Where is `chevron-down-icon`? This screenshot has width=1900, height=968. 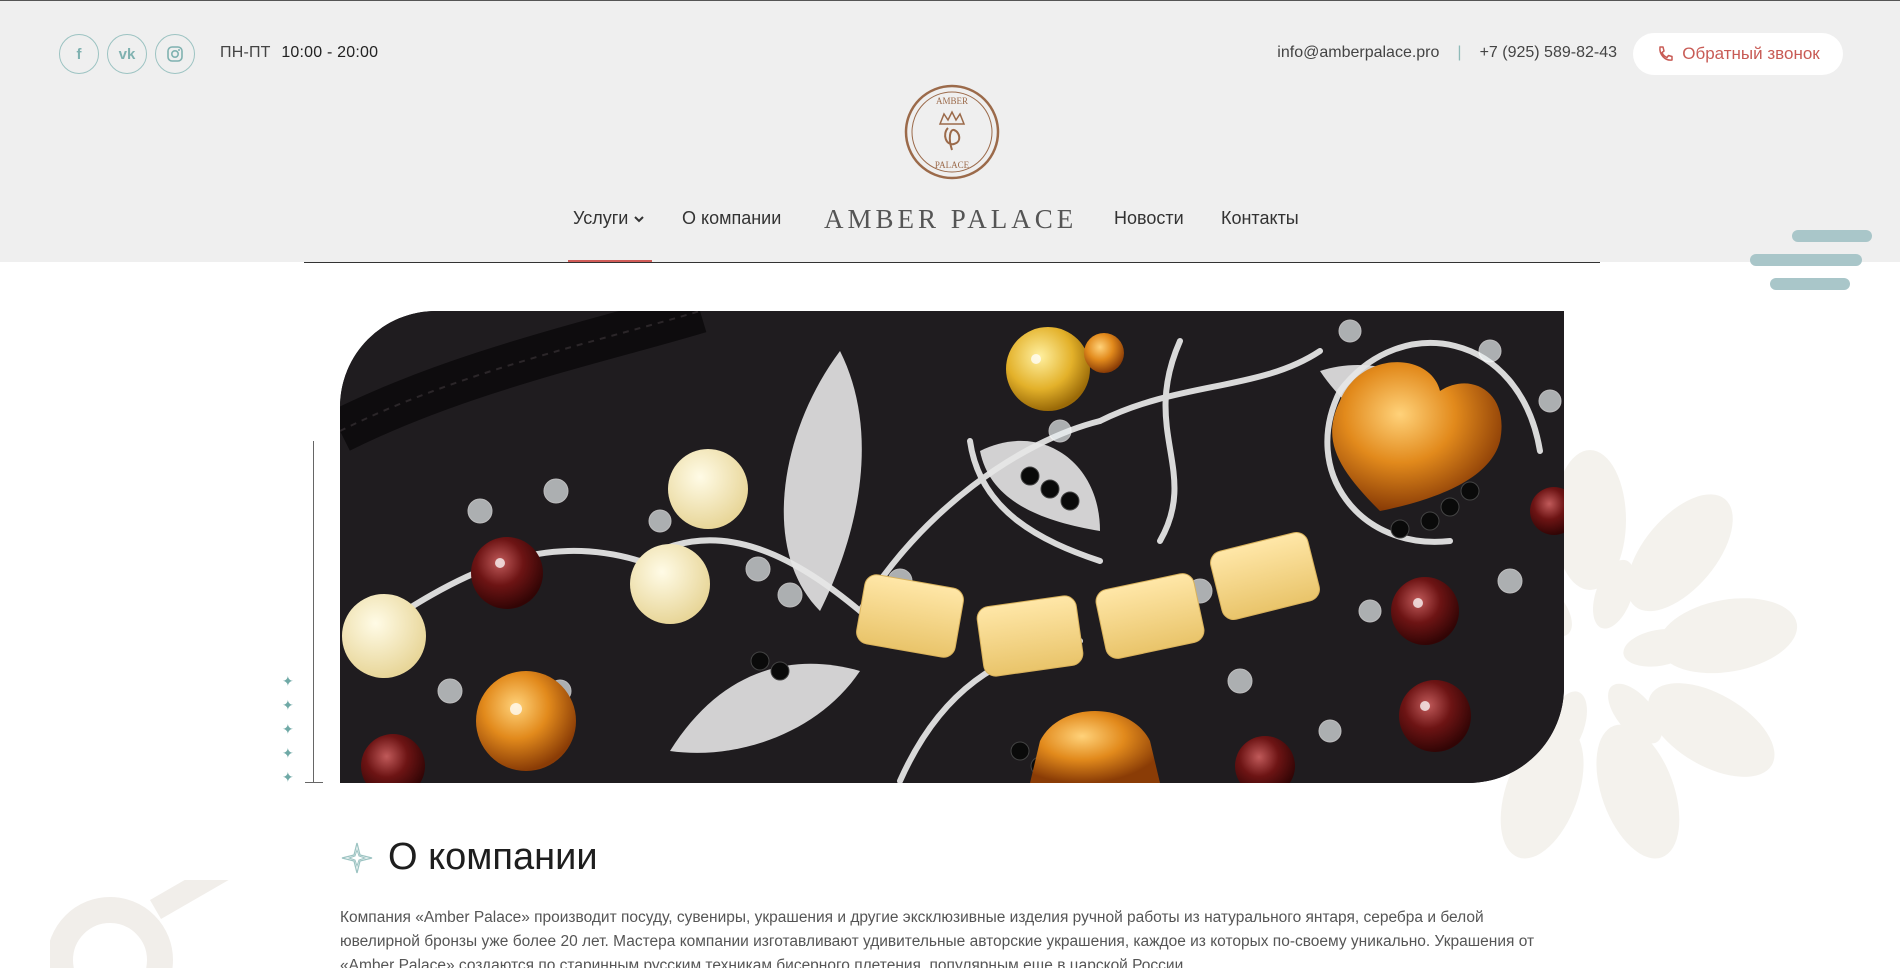
chevron-down-icon is located at coordinates (639, 219).